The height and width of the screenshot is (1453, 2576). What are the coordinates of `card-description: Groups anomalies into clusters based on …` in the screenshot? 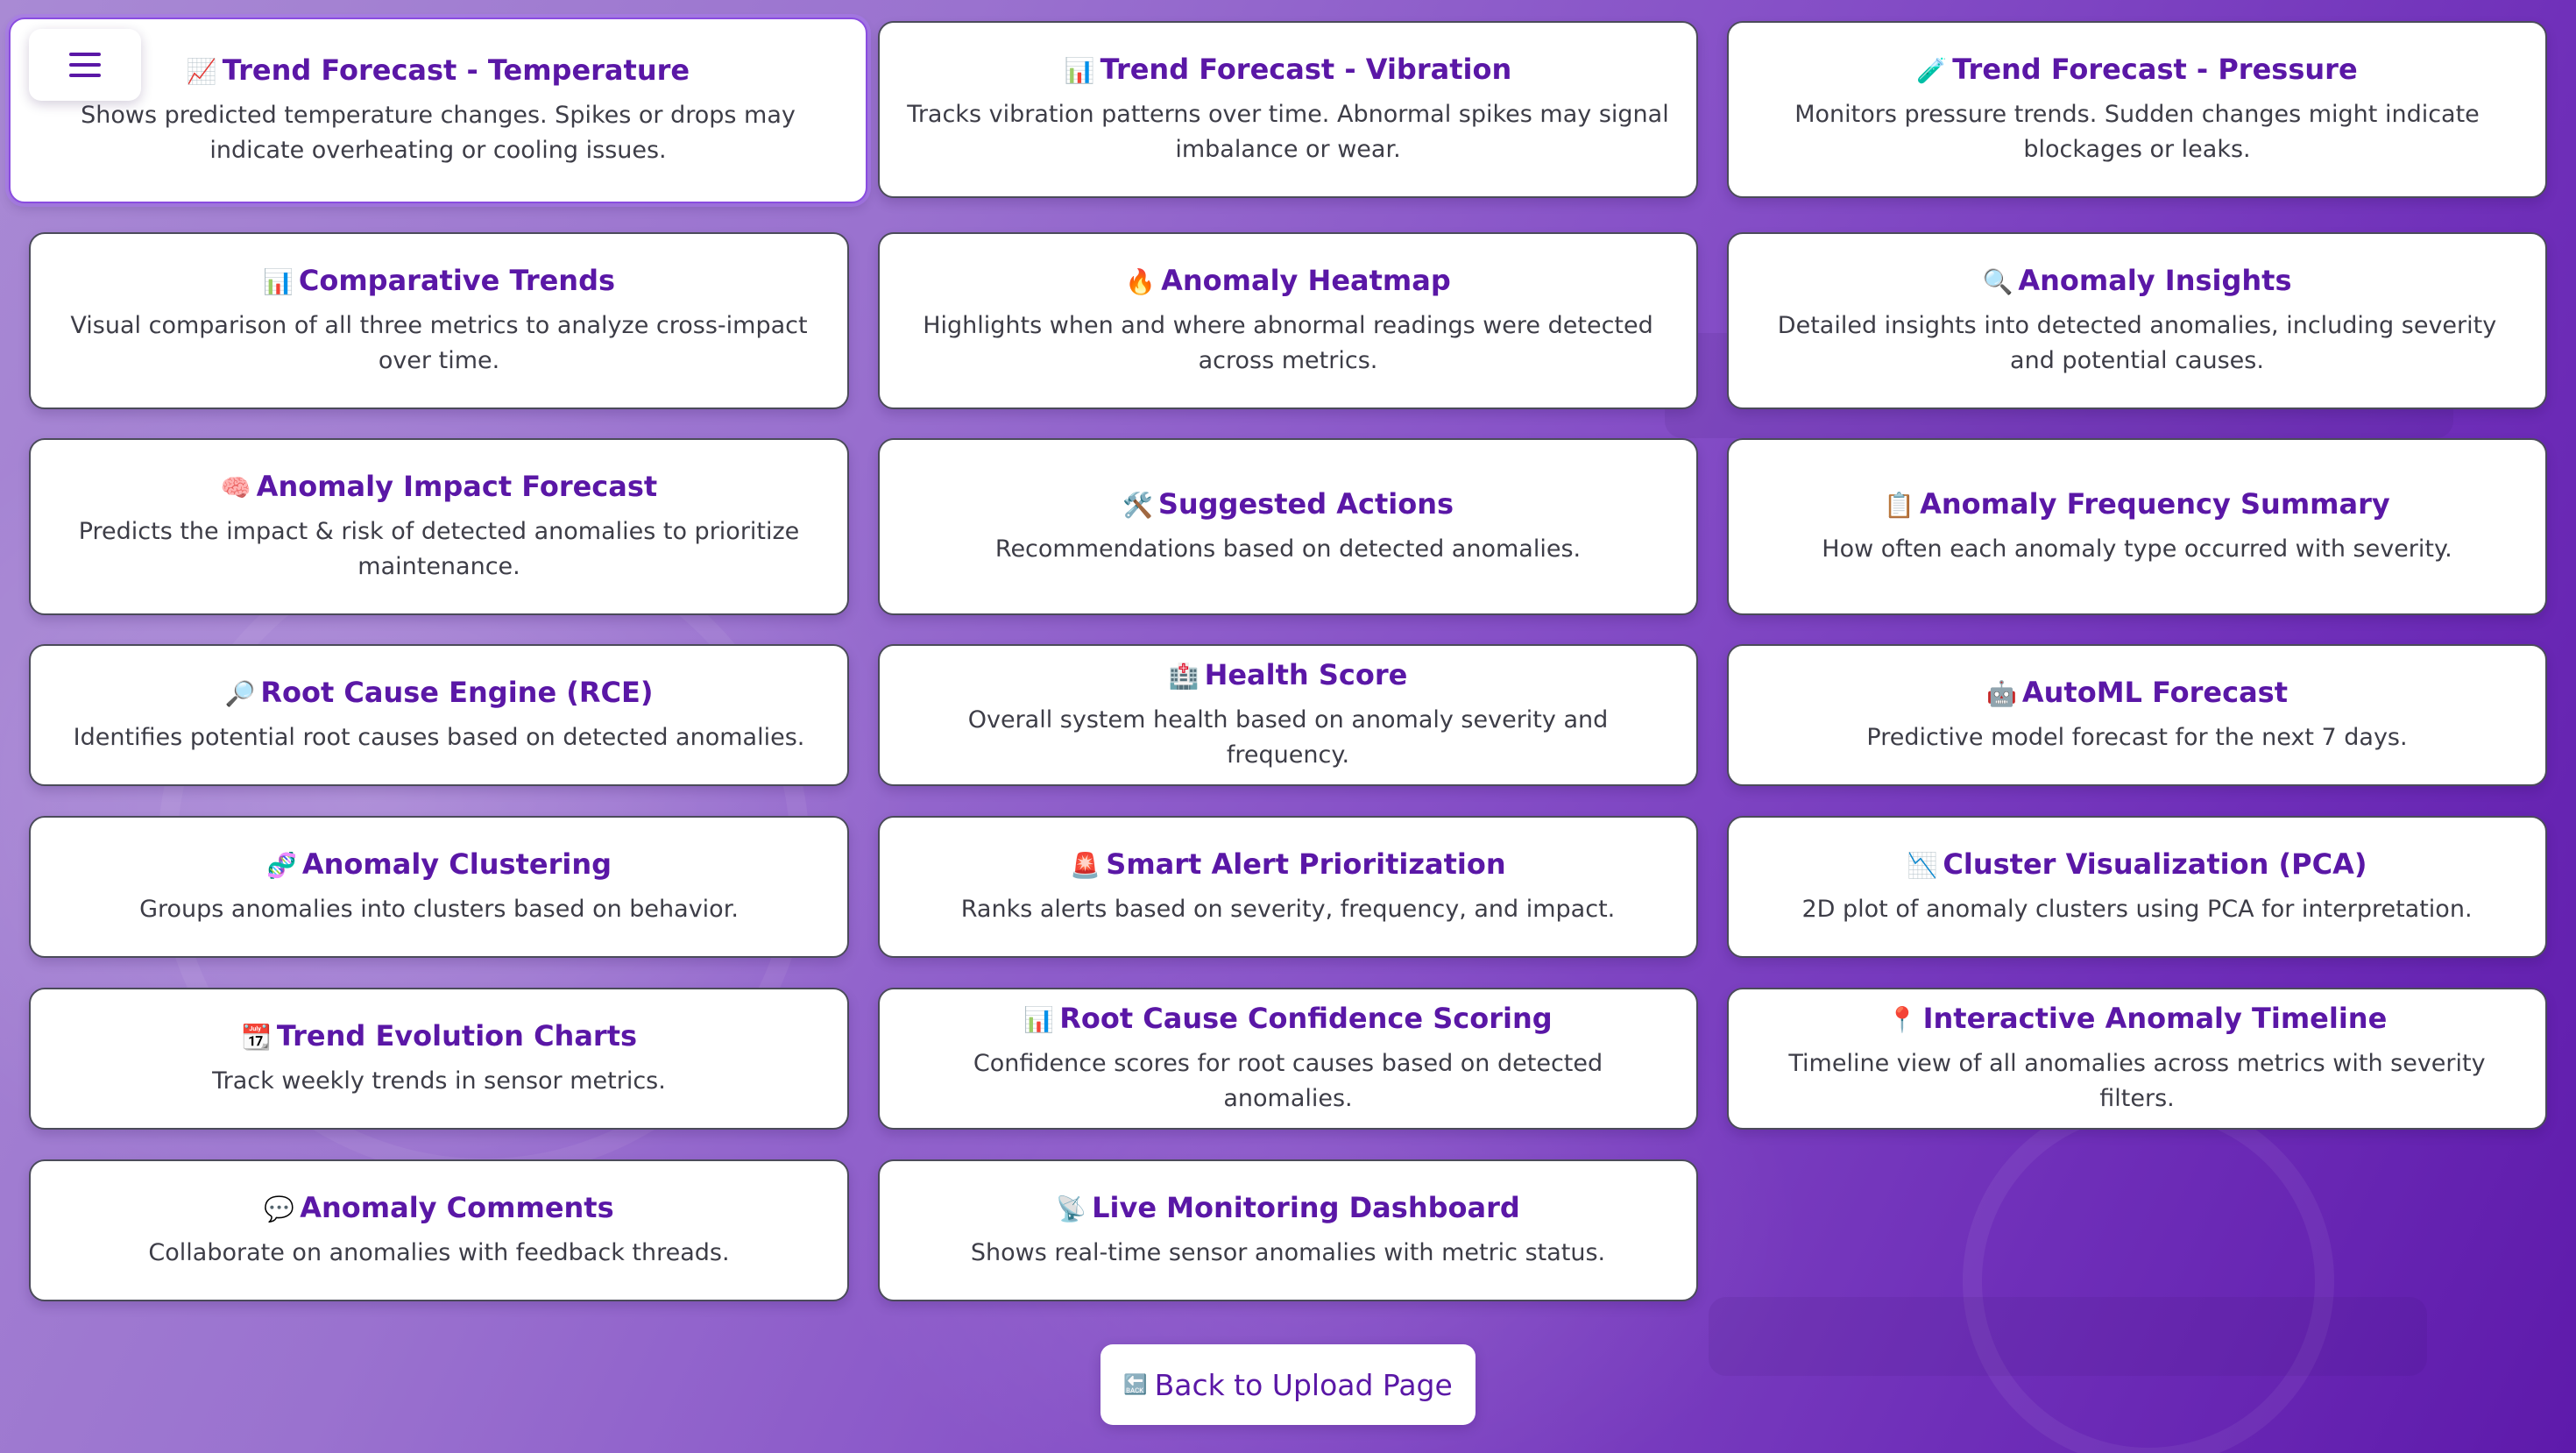 It's located at (439, 909).